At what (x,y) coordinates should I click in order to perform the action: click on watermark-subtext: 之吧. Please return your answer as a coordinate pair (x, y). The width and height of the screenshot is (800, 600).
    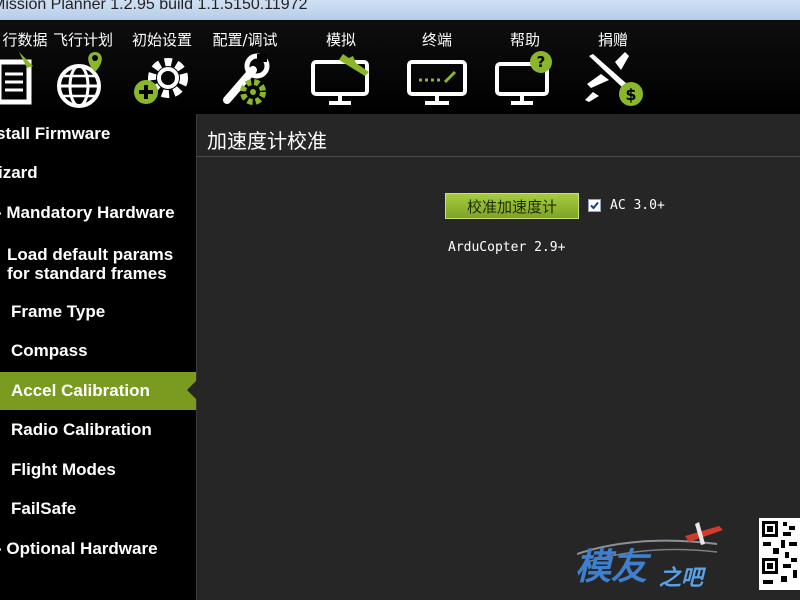
    Looking at the image, I should click on (681, 578).